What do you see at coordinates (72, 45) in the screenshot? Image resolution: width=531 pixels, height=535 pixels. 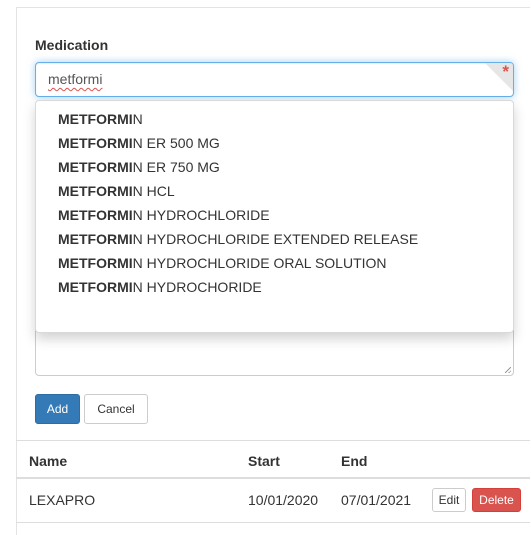 I see `medication-label: Medication` at bounding box center [72, 45].